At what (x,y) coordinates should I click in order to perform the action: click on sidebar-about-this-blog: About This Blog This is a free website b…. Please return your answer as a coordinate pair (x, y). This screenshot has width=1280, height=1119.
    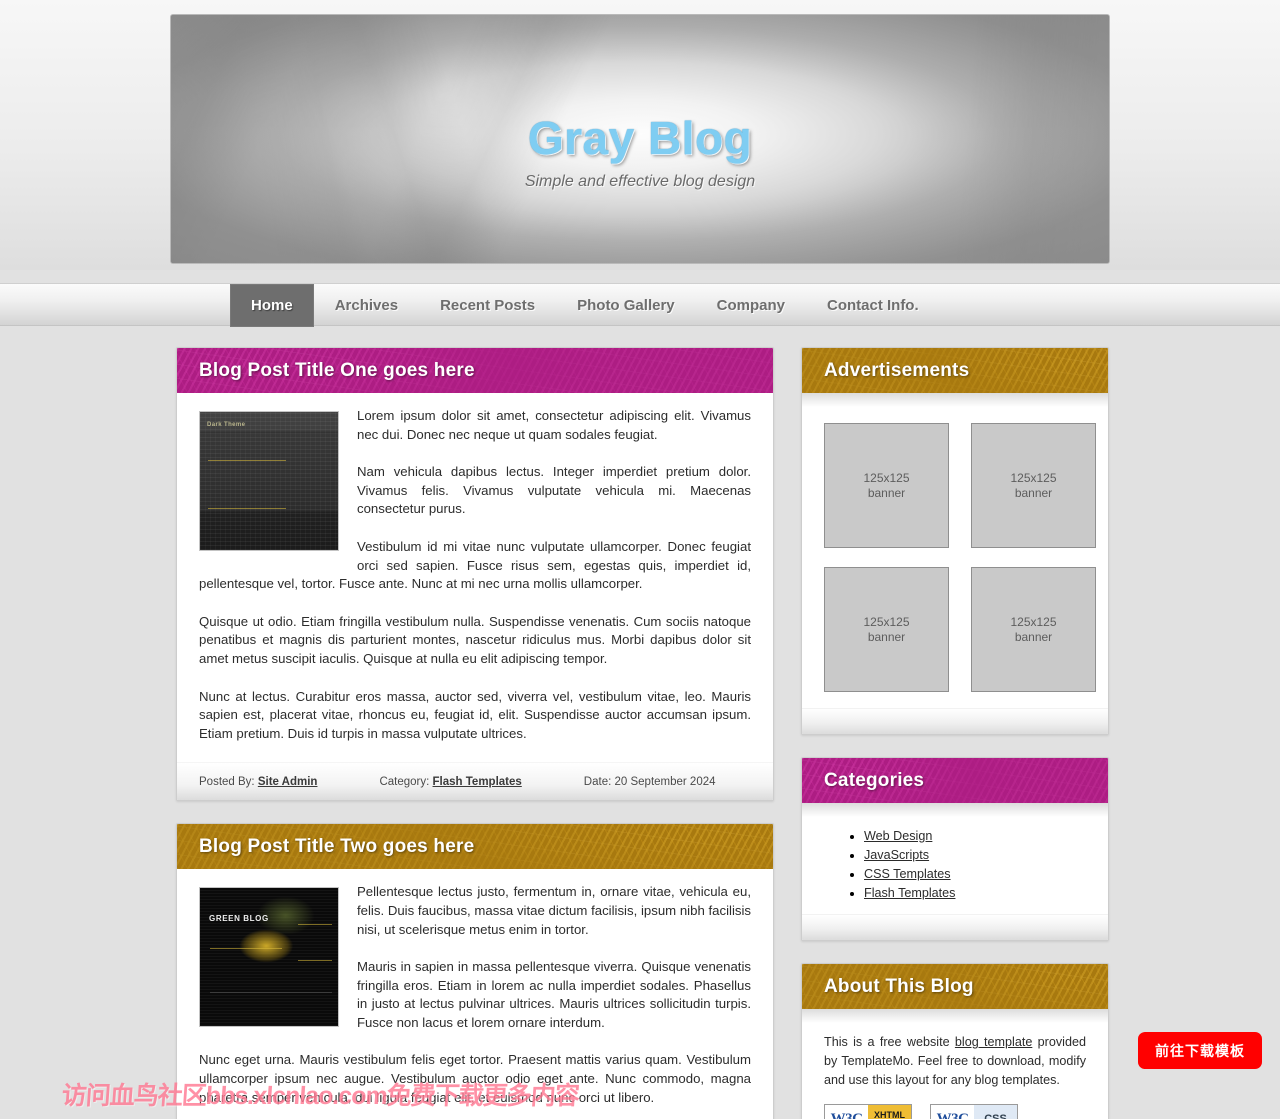
    Looking at the image, I should click on (955, 1041).